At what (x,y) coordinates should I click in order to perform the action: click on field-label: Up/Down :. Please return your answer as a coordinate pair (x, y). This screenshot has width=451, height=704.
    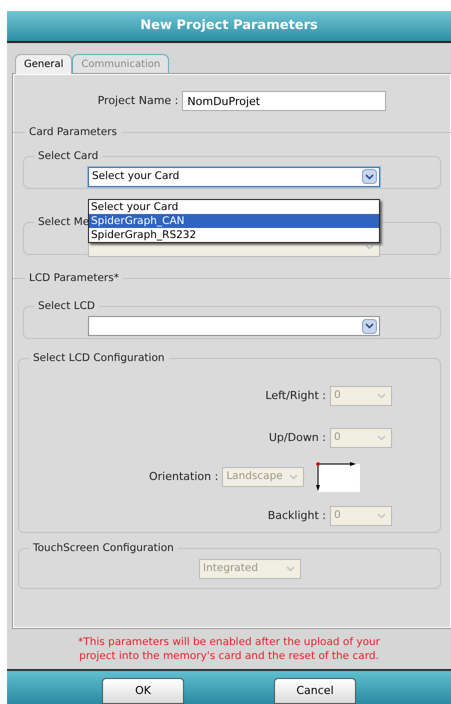
    Looking at the image, I should click on (297, 438).